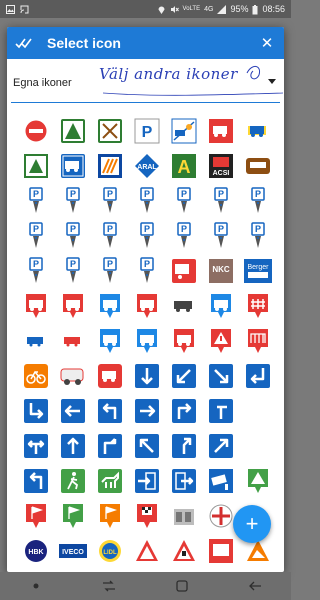 The width and height of the screenshot is (320, 600). What do you see at coordinates (146, 200) in the screenshot?
I see `parking-pin-4-icon: P` at bounding box center [146, 200].